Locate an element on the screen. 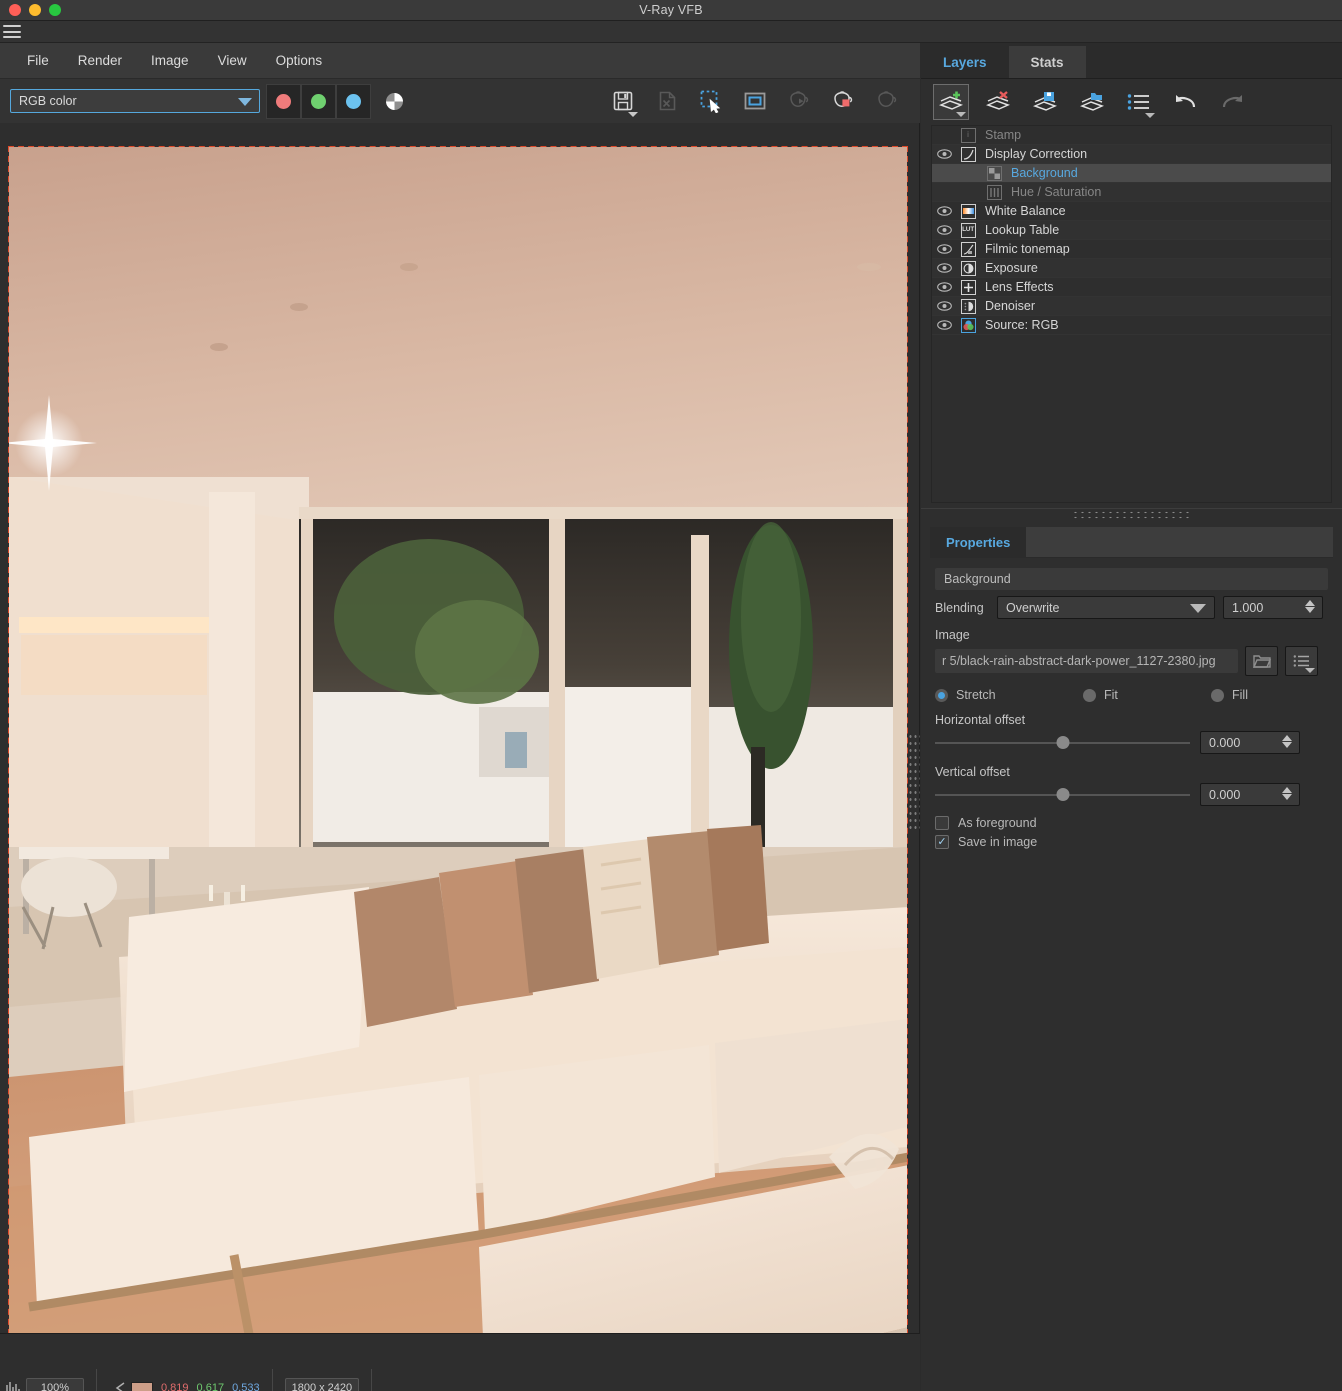  render-last-button is located at coordinates (887, 101).